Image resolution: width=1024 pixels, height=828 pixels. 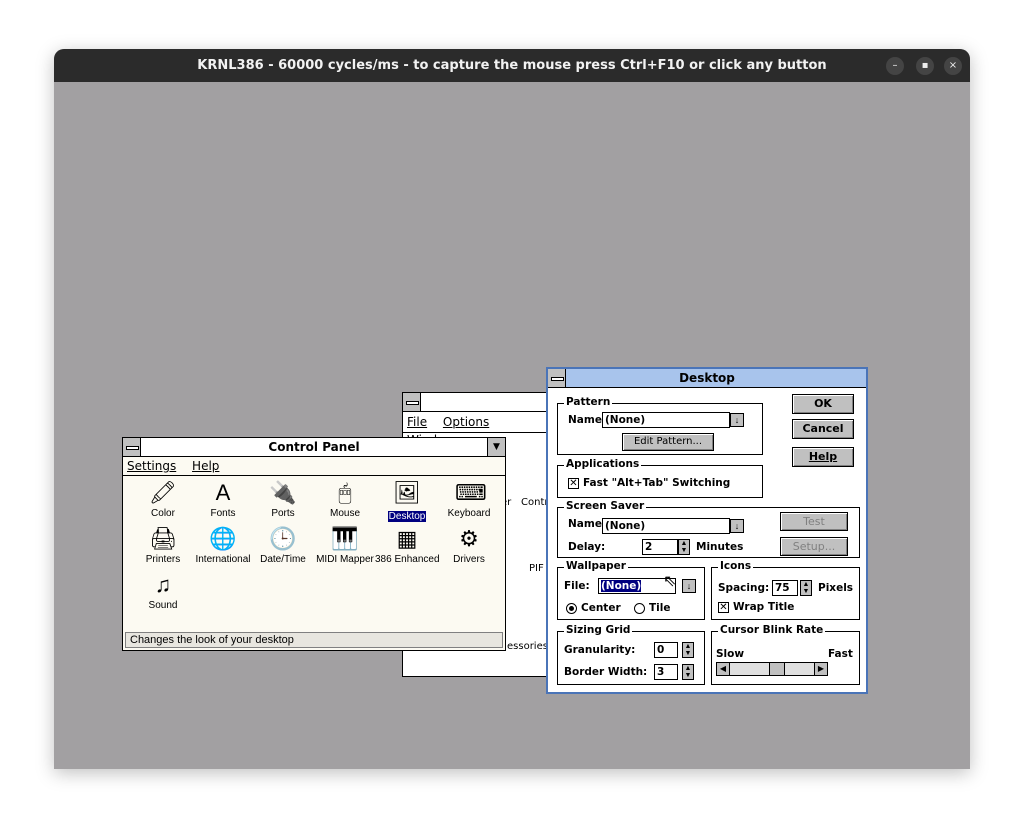 I want to click on fonts-icon: A, so click(x=223, y=492).